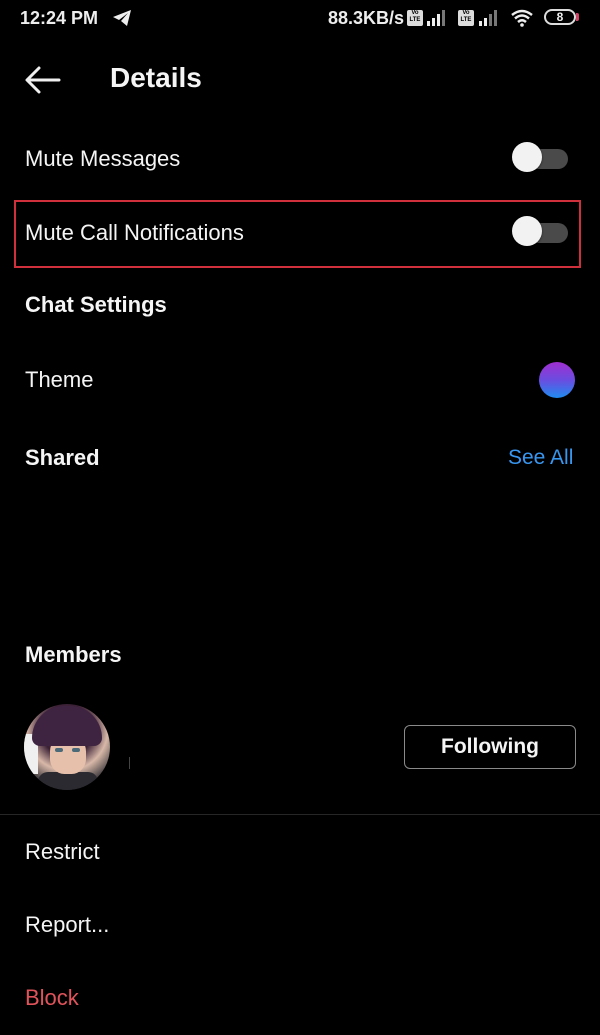  What do you see at coordinates (96, 304) in the screenshot?
I see `chat-settings-title: Chat Settings` at bounding box center [96, 304].